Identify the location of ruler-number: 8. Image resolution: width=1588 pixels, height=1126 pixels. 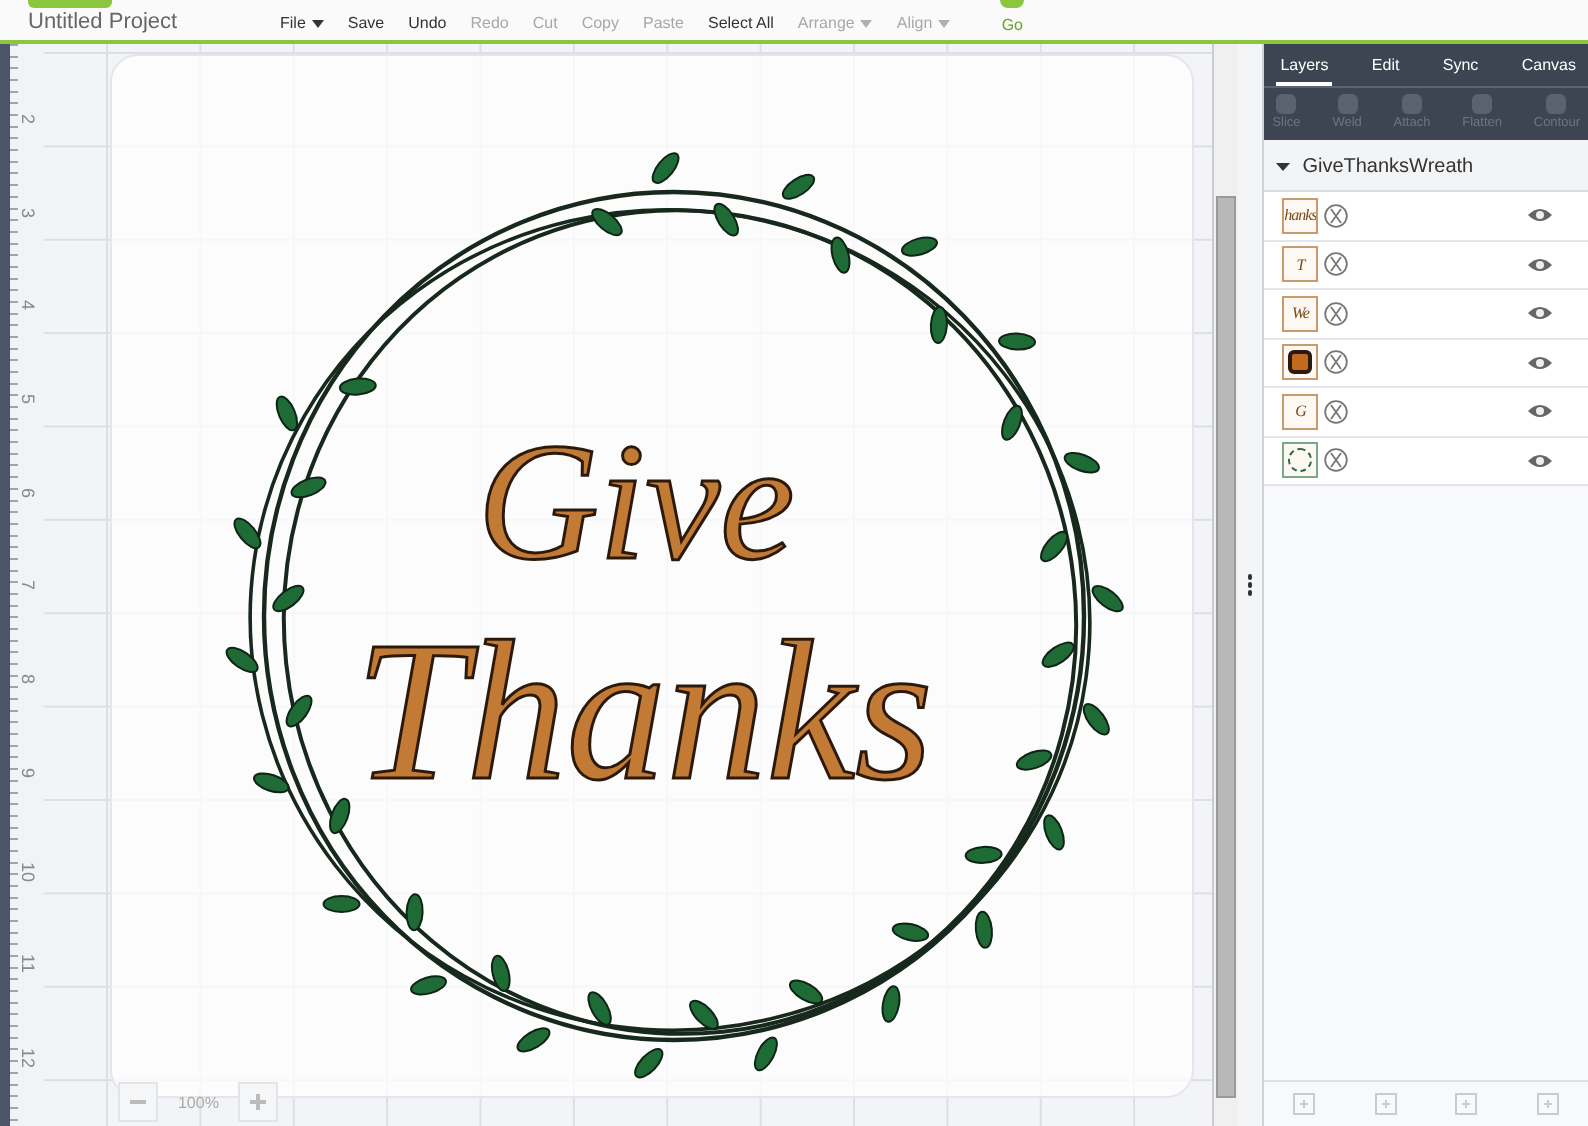
(28, 679).